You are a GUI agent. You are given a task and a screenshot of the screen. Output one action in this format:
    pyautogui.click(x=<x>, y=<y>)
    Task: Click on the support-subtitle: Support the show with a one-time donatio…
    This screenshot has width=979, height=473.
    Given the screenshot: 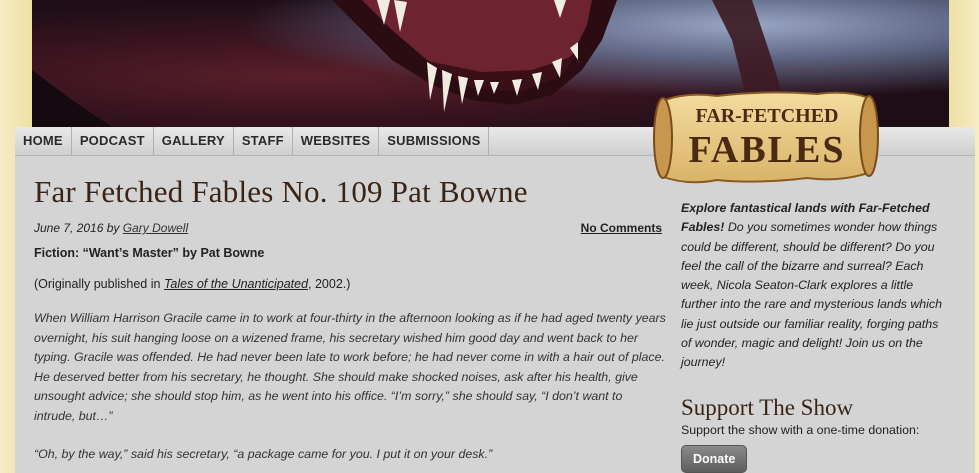 What is the action you would take?
    pyautogui.click(x=800, y=429)
    